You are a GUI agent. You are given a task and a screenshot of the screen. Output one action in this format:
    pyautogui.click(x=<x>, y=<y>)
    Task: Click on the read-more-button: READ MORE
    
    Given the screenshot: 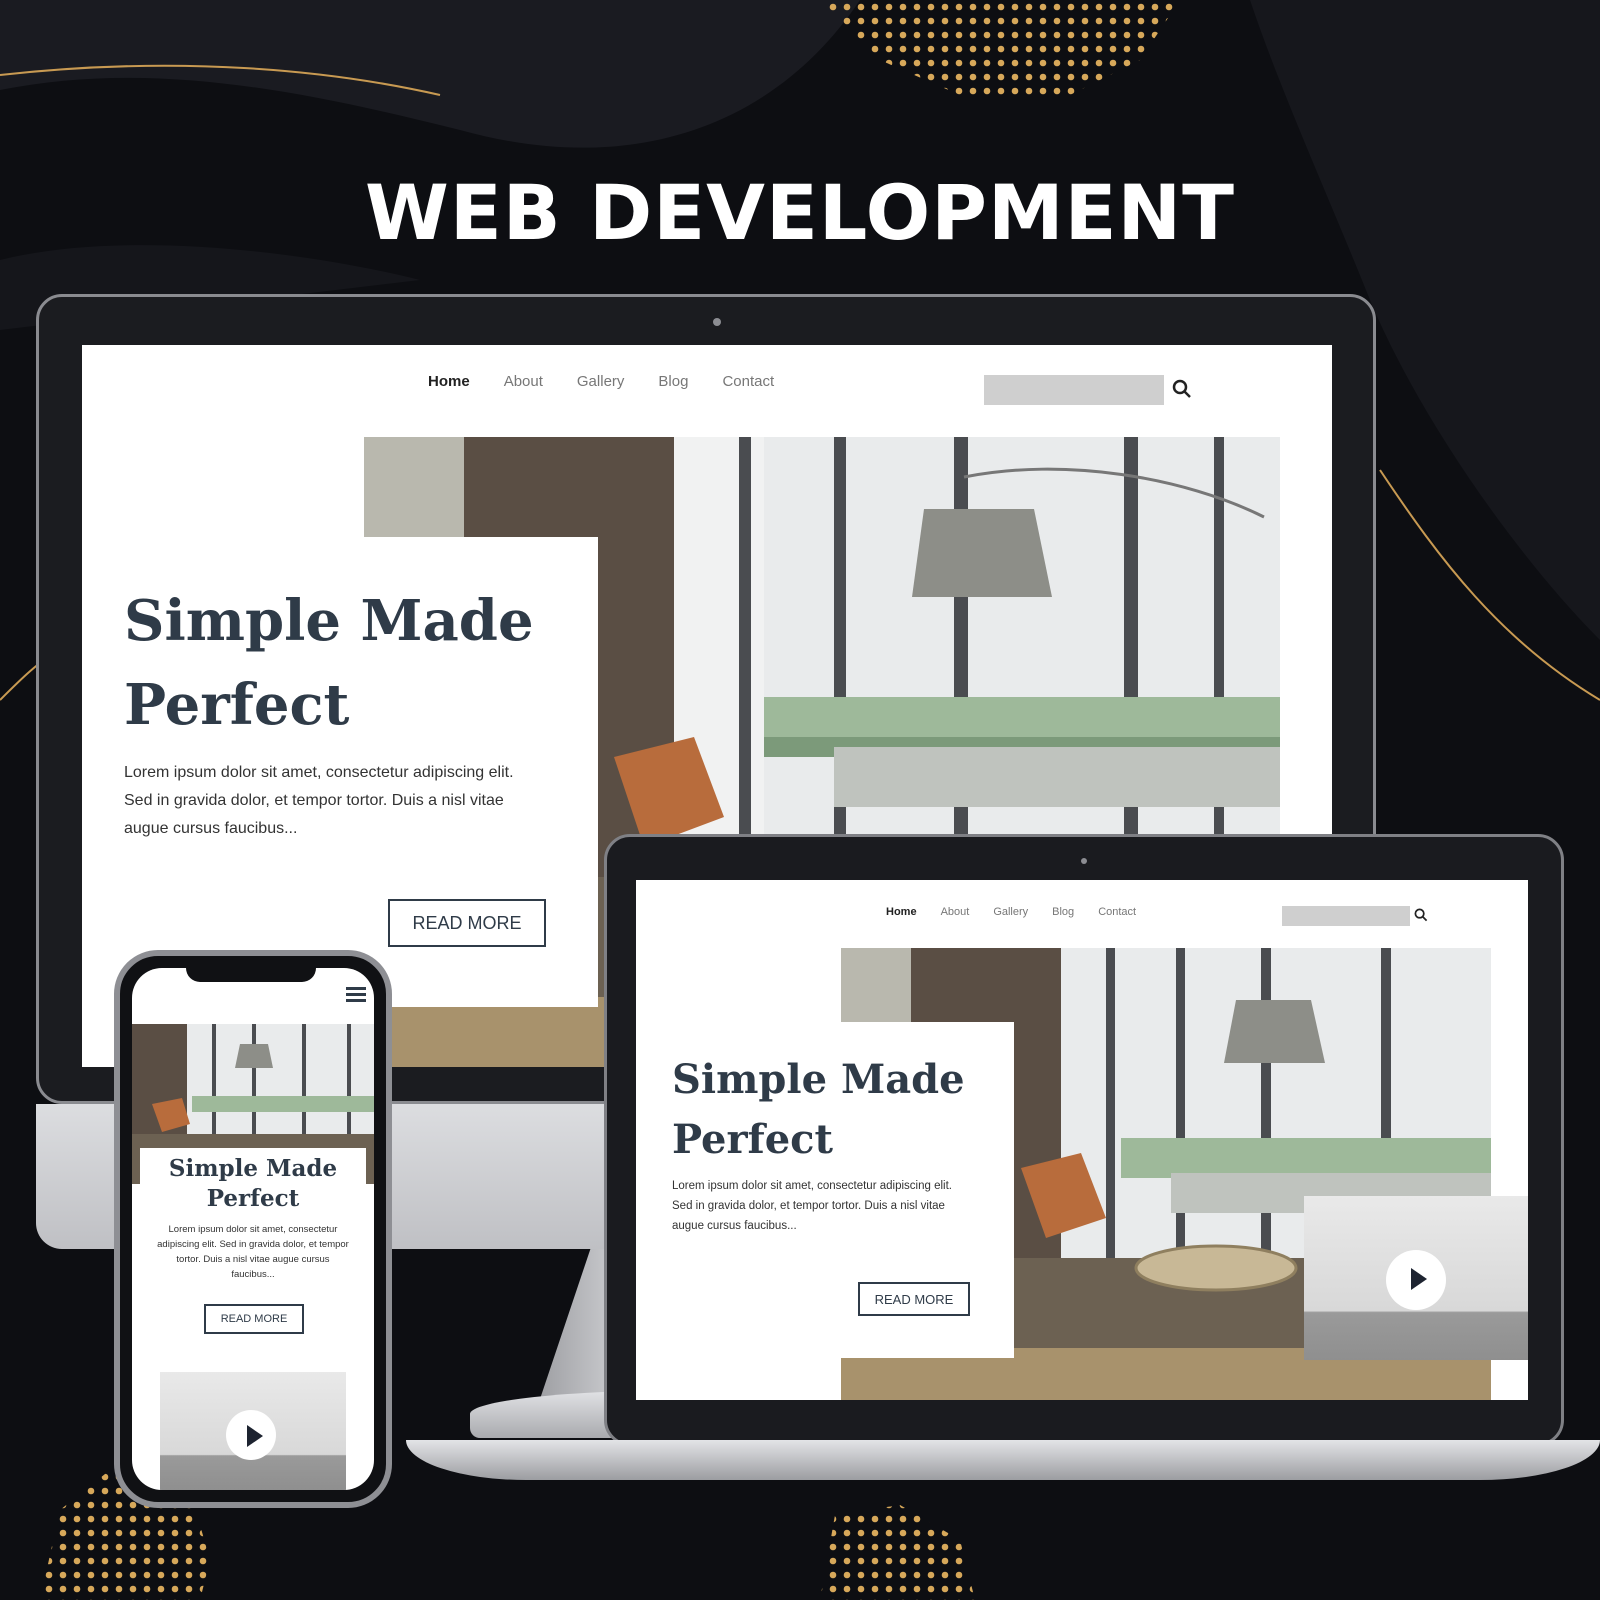 What is the action you would take?
    pyautogui.click(x=467, y=923)
    